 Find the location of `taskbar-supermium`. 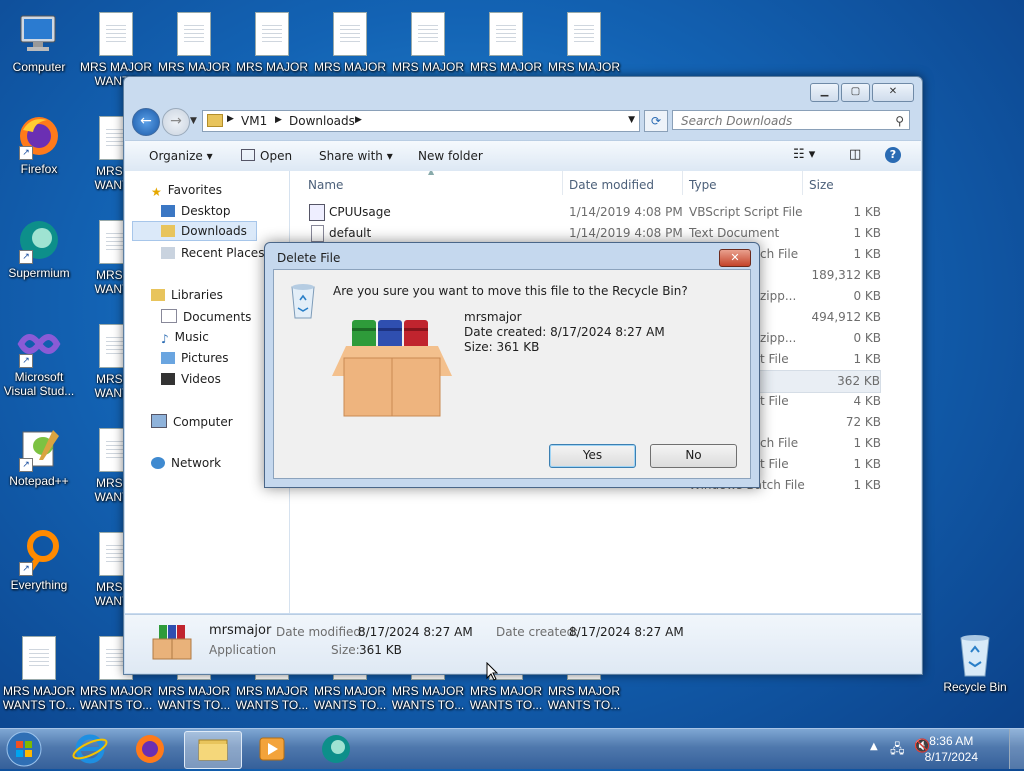

taskbar-supermium is located at coordinates (336, 749).